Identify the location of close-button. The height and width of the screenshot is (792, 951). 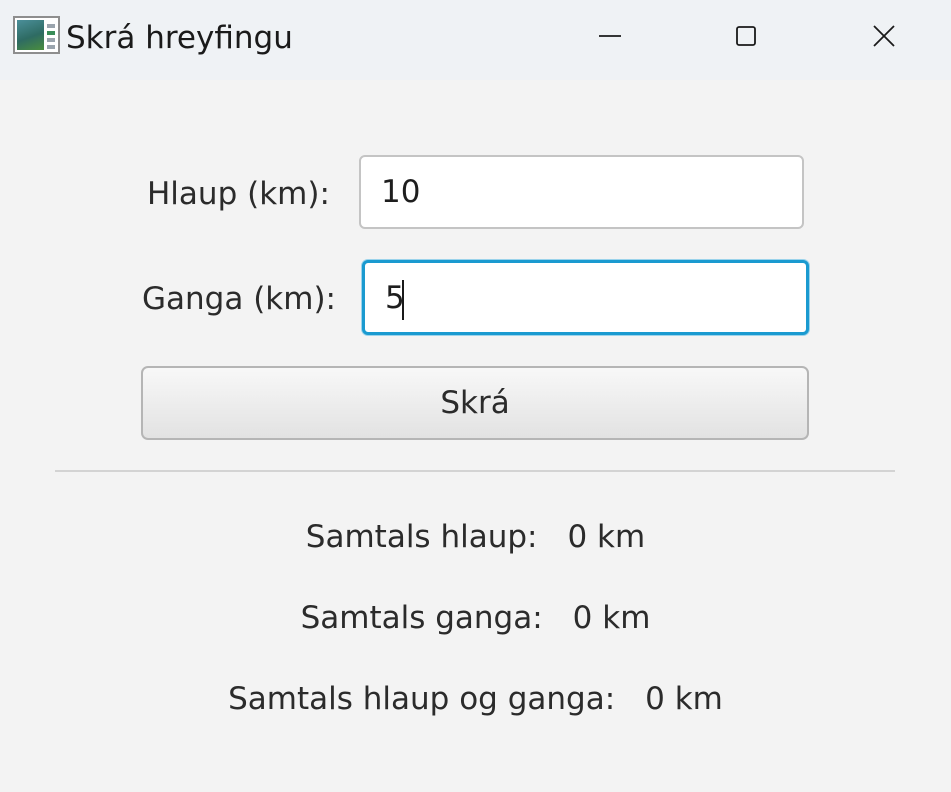
(884, 36).